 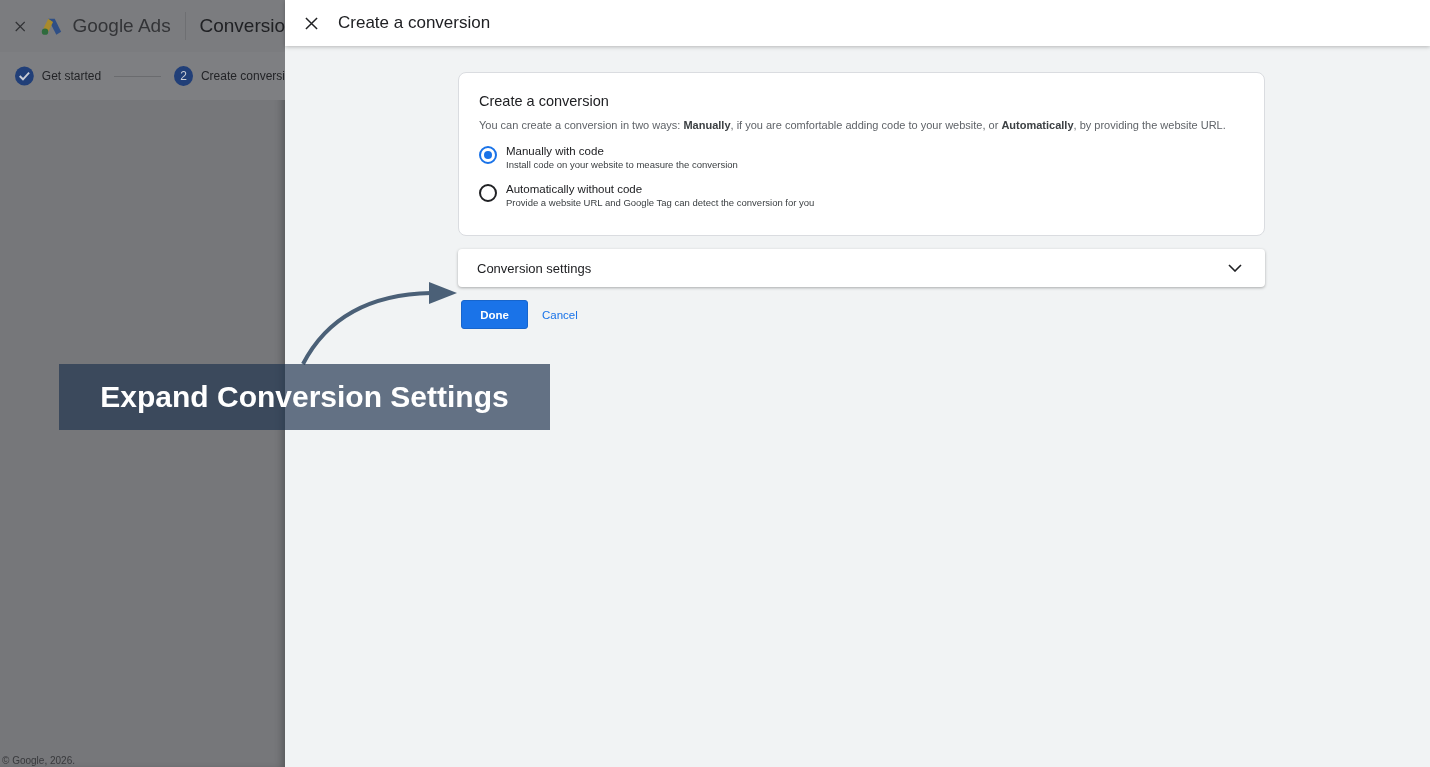 What do you see at coordinates (38, 761) in the screenshot?
I see `copyright-text: © Google, 2026.` at bounding box center [38, 761].